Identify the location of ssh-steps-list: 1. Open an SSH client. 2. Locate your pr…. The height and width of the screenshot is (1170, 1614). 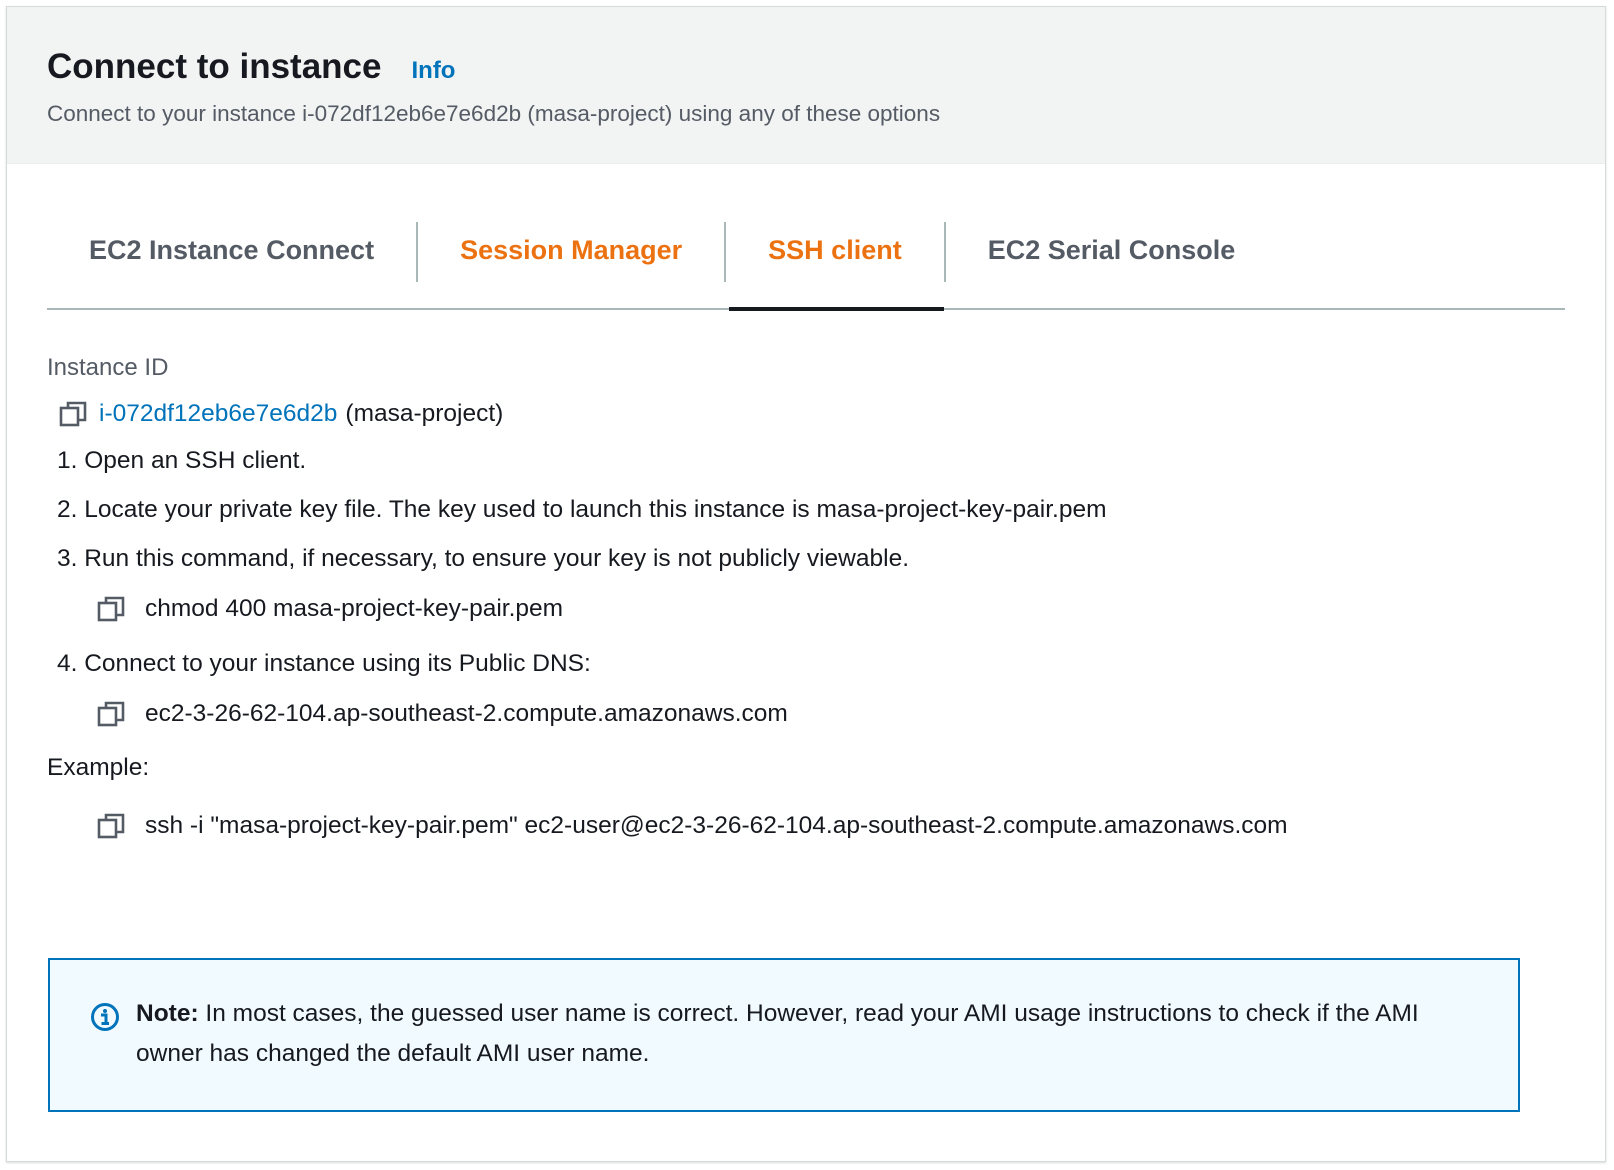
(806, 510).